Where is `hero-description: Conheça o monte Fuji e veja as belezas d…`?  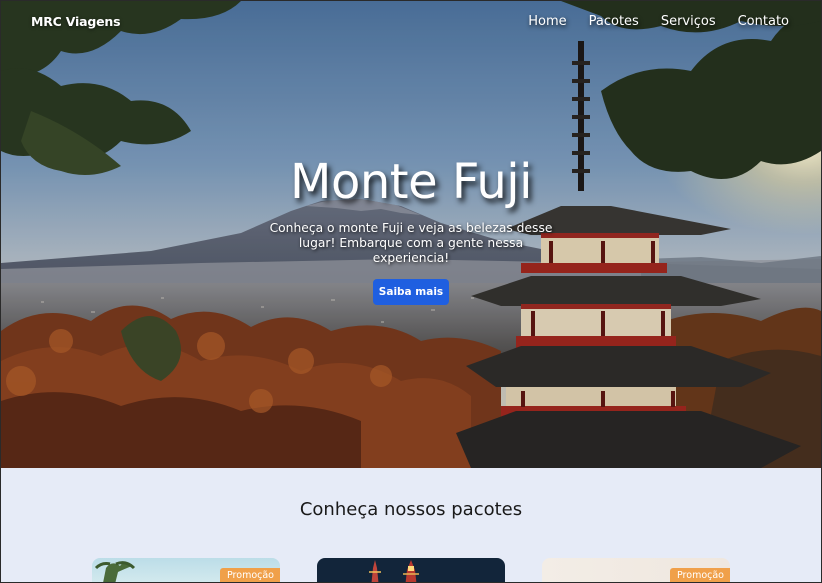
hero-description: Conheça o monte Fuji e veja as belezas d… is located at coordinates (411, 243).